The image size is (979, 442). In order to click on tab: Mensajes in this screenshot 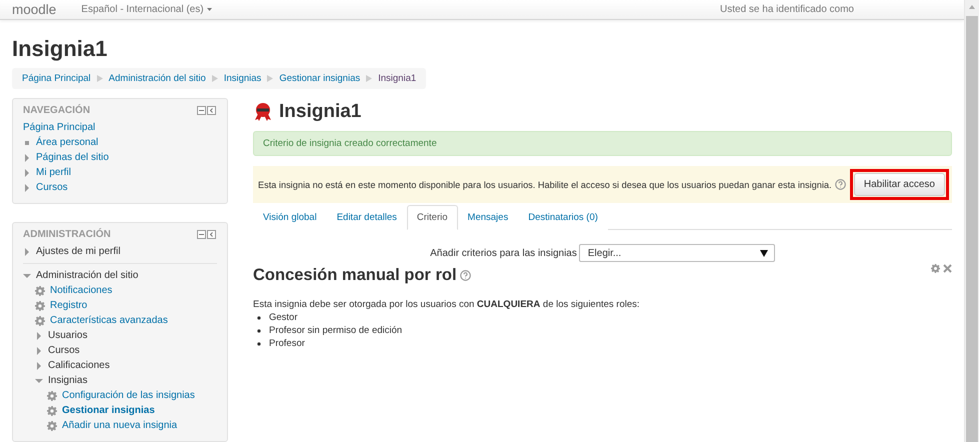, I will do `click(488, 217)`.